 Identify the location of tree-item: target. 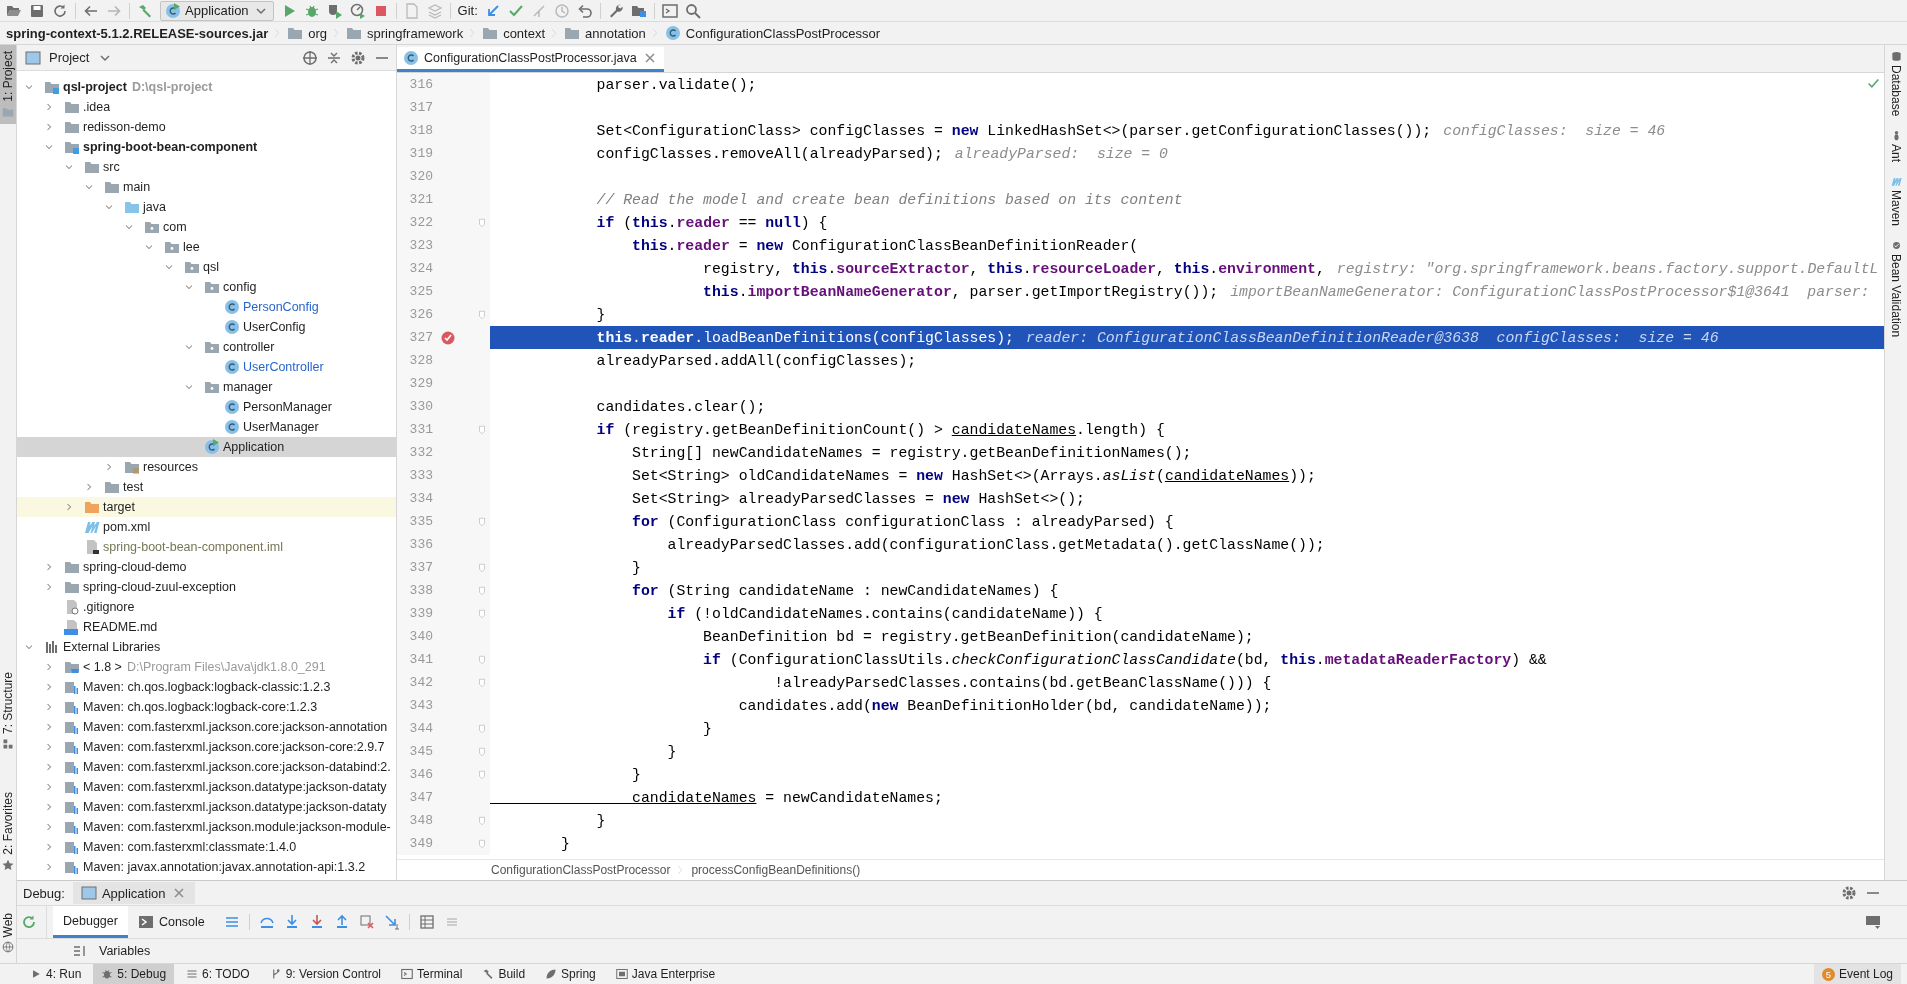
(119, 507).